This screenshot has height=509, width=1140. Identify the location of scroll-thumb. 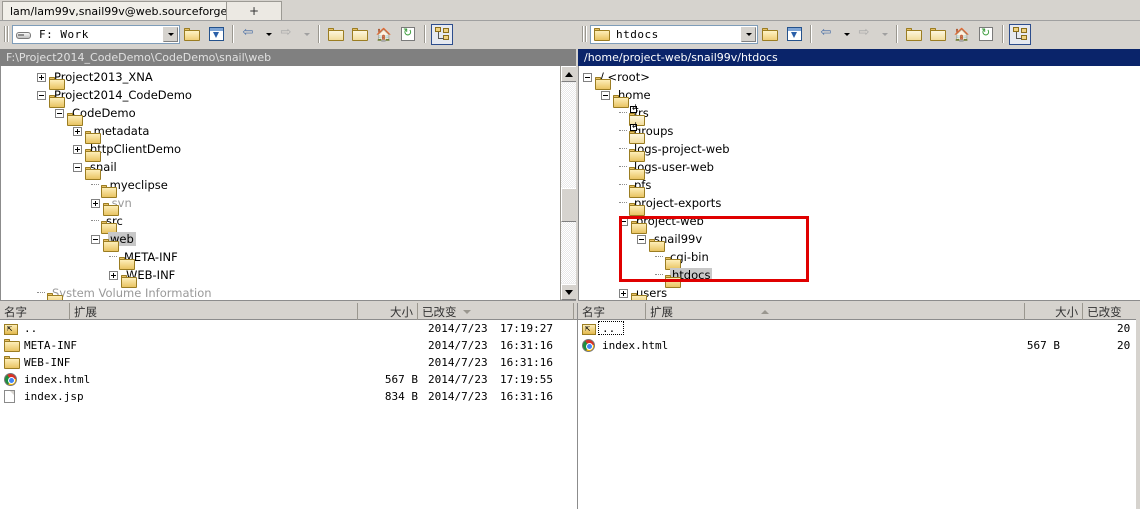
(569, 205).